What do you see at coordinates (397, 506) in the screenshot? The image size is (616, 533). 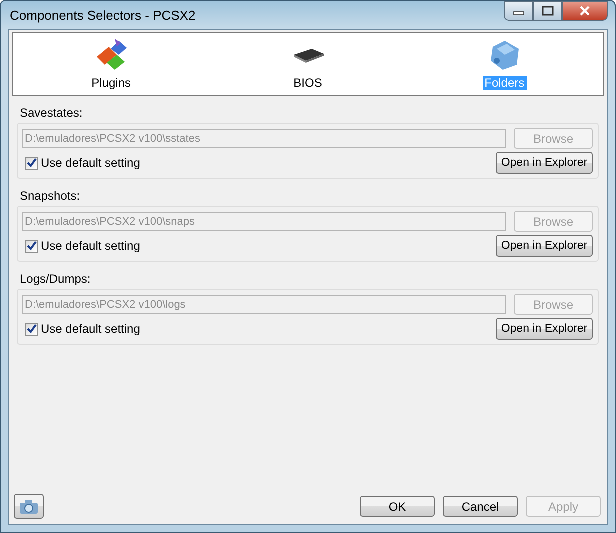 I see `dialog-button: OK` at bounding box center [397, 506].